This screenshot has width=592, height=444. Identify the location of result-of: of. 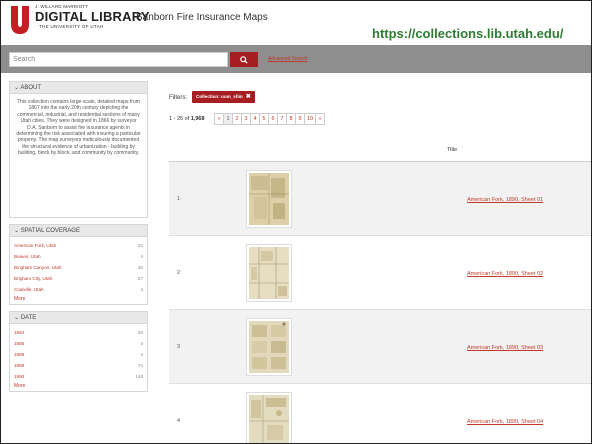
(187, 119).